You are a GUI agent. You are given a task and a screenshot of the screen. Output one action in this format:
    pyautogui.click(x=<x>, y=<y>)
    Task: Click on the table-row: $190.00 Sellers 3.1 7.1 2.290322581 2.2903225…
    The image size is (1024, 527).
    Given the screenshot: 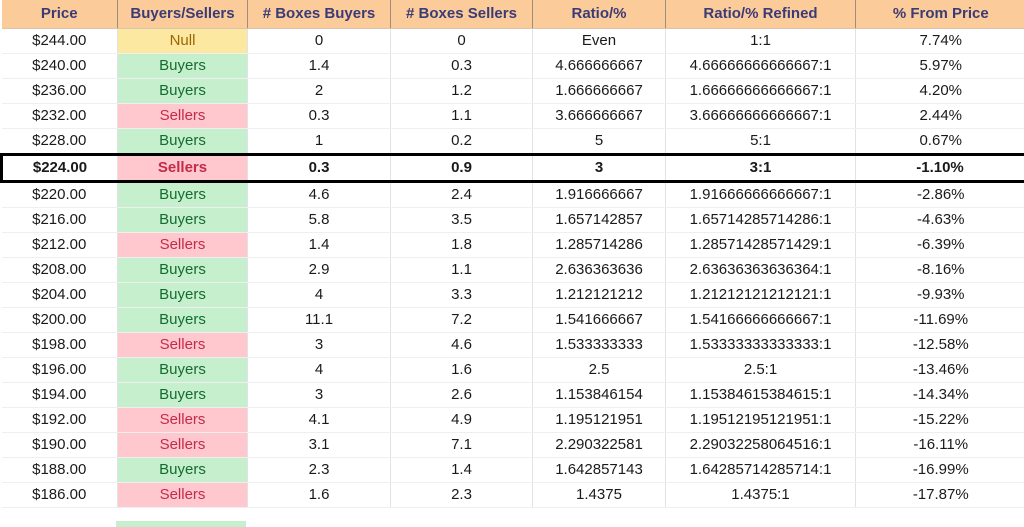 What is the action you would take?
    pyautogui.click(x=512, y=445)
    